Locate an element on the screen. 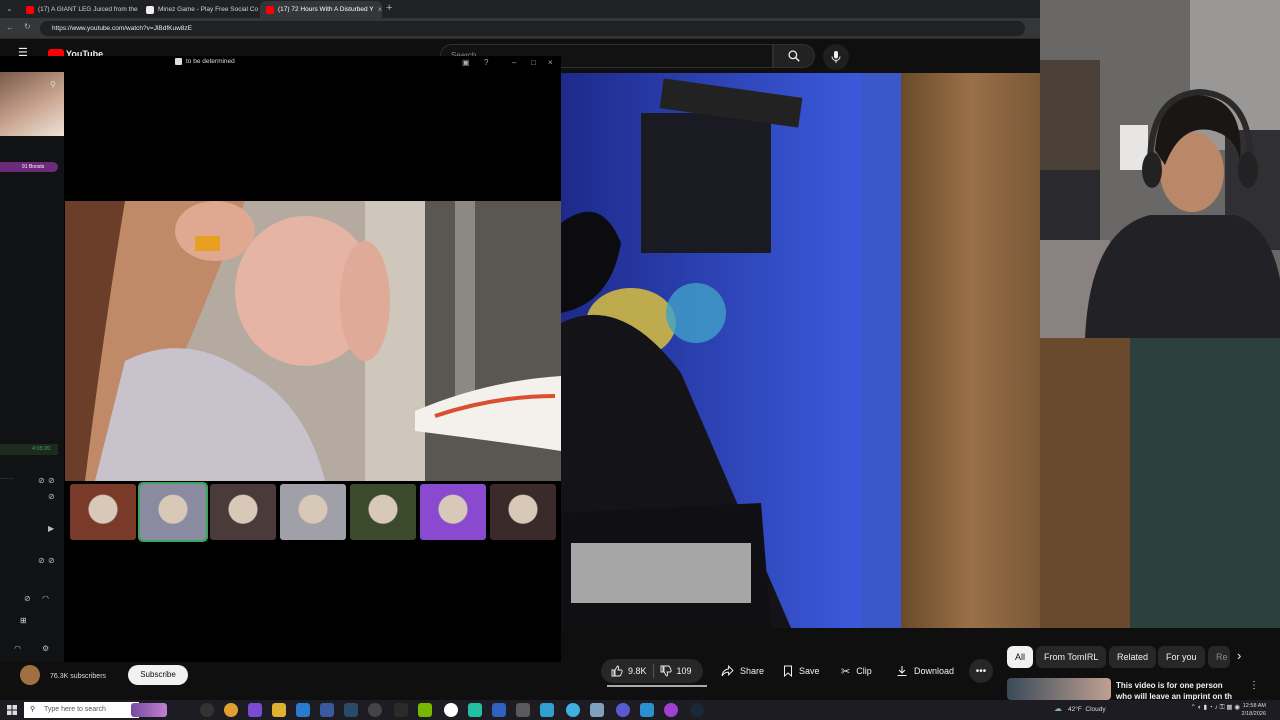 The width and height of the screenshot is (1280, 720). more-actions-button: ••• is located at coordinates (981, 671).